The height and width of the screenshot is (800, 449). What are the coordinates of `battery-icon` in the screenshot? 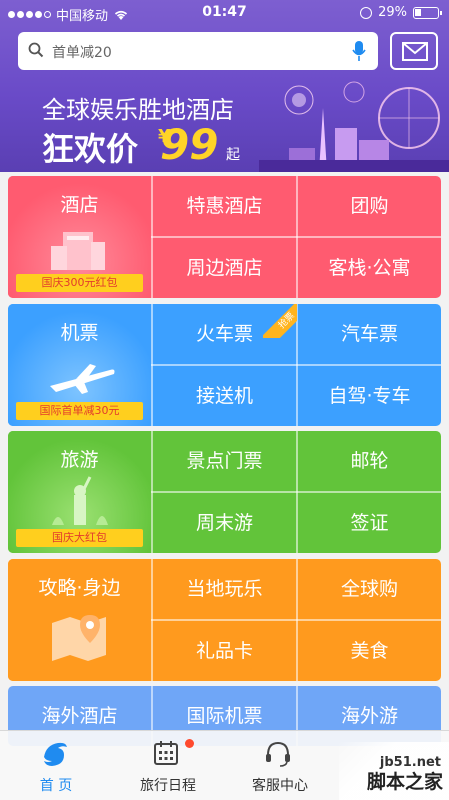 It's located at (427, 12).